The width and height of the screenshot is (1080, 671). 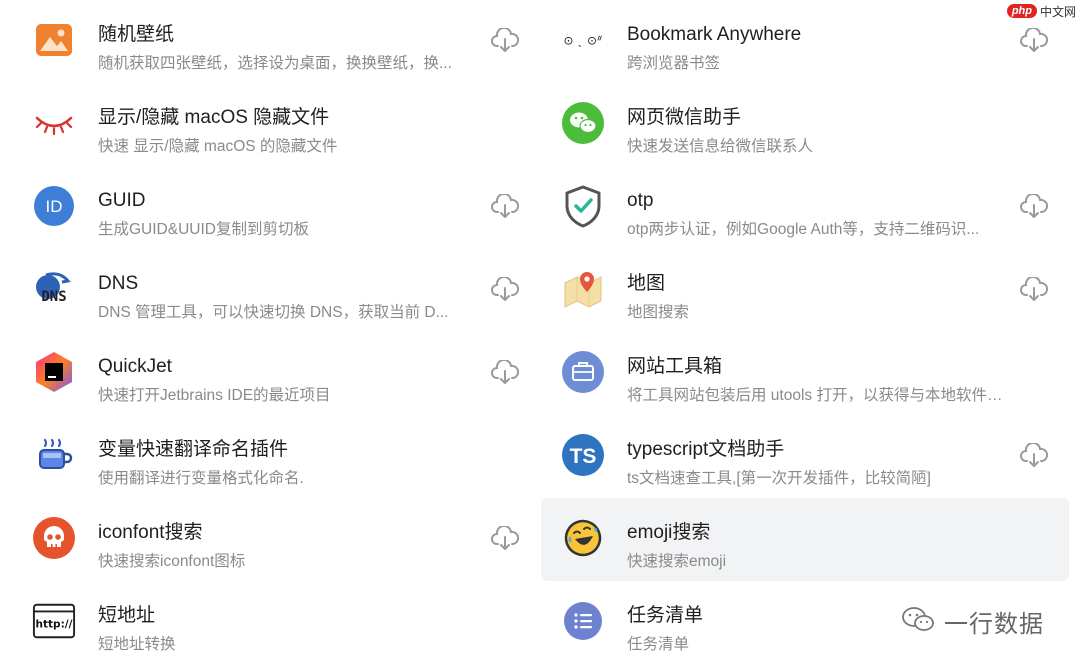 I want to click on plugin-item-map: 地图 地图搜索, so click(x=805, y=290).